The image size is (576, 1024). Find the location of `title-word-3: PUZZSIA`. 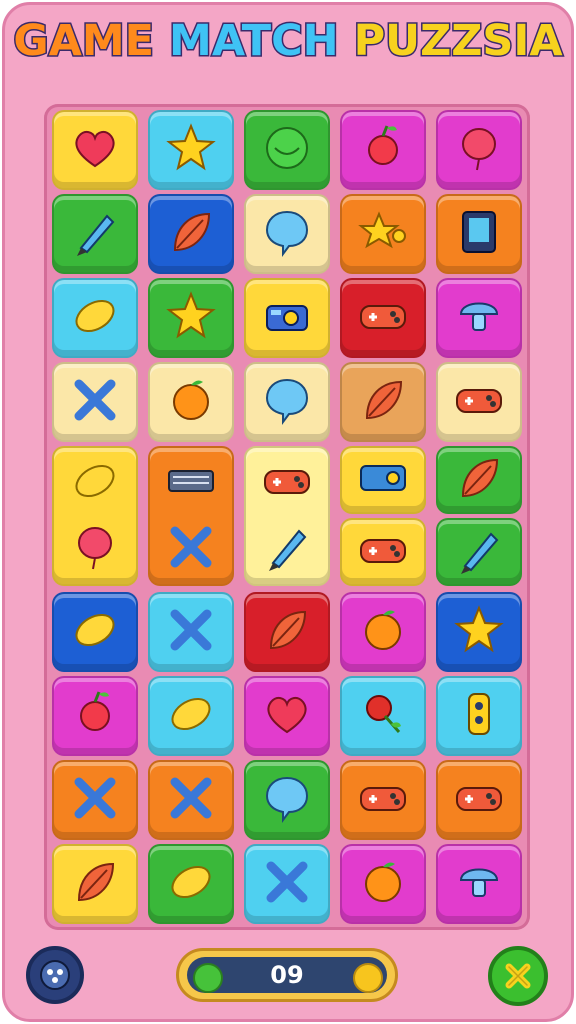

title-word-3: PUZZSIA is located at coordinates (458, 41).